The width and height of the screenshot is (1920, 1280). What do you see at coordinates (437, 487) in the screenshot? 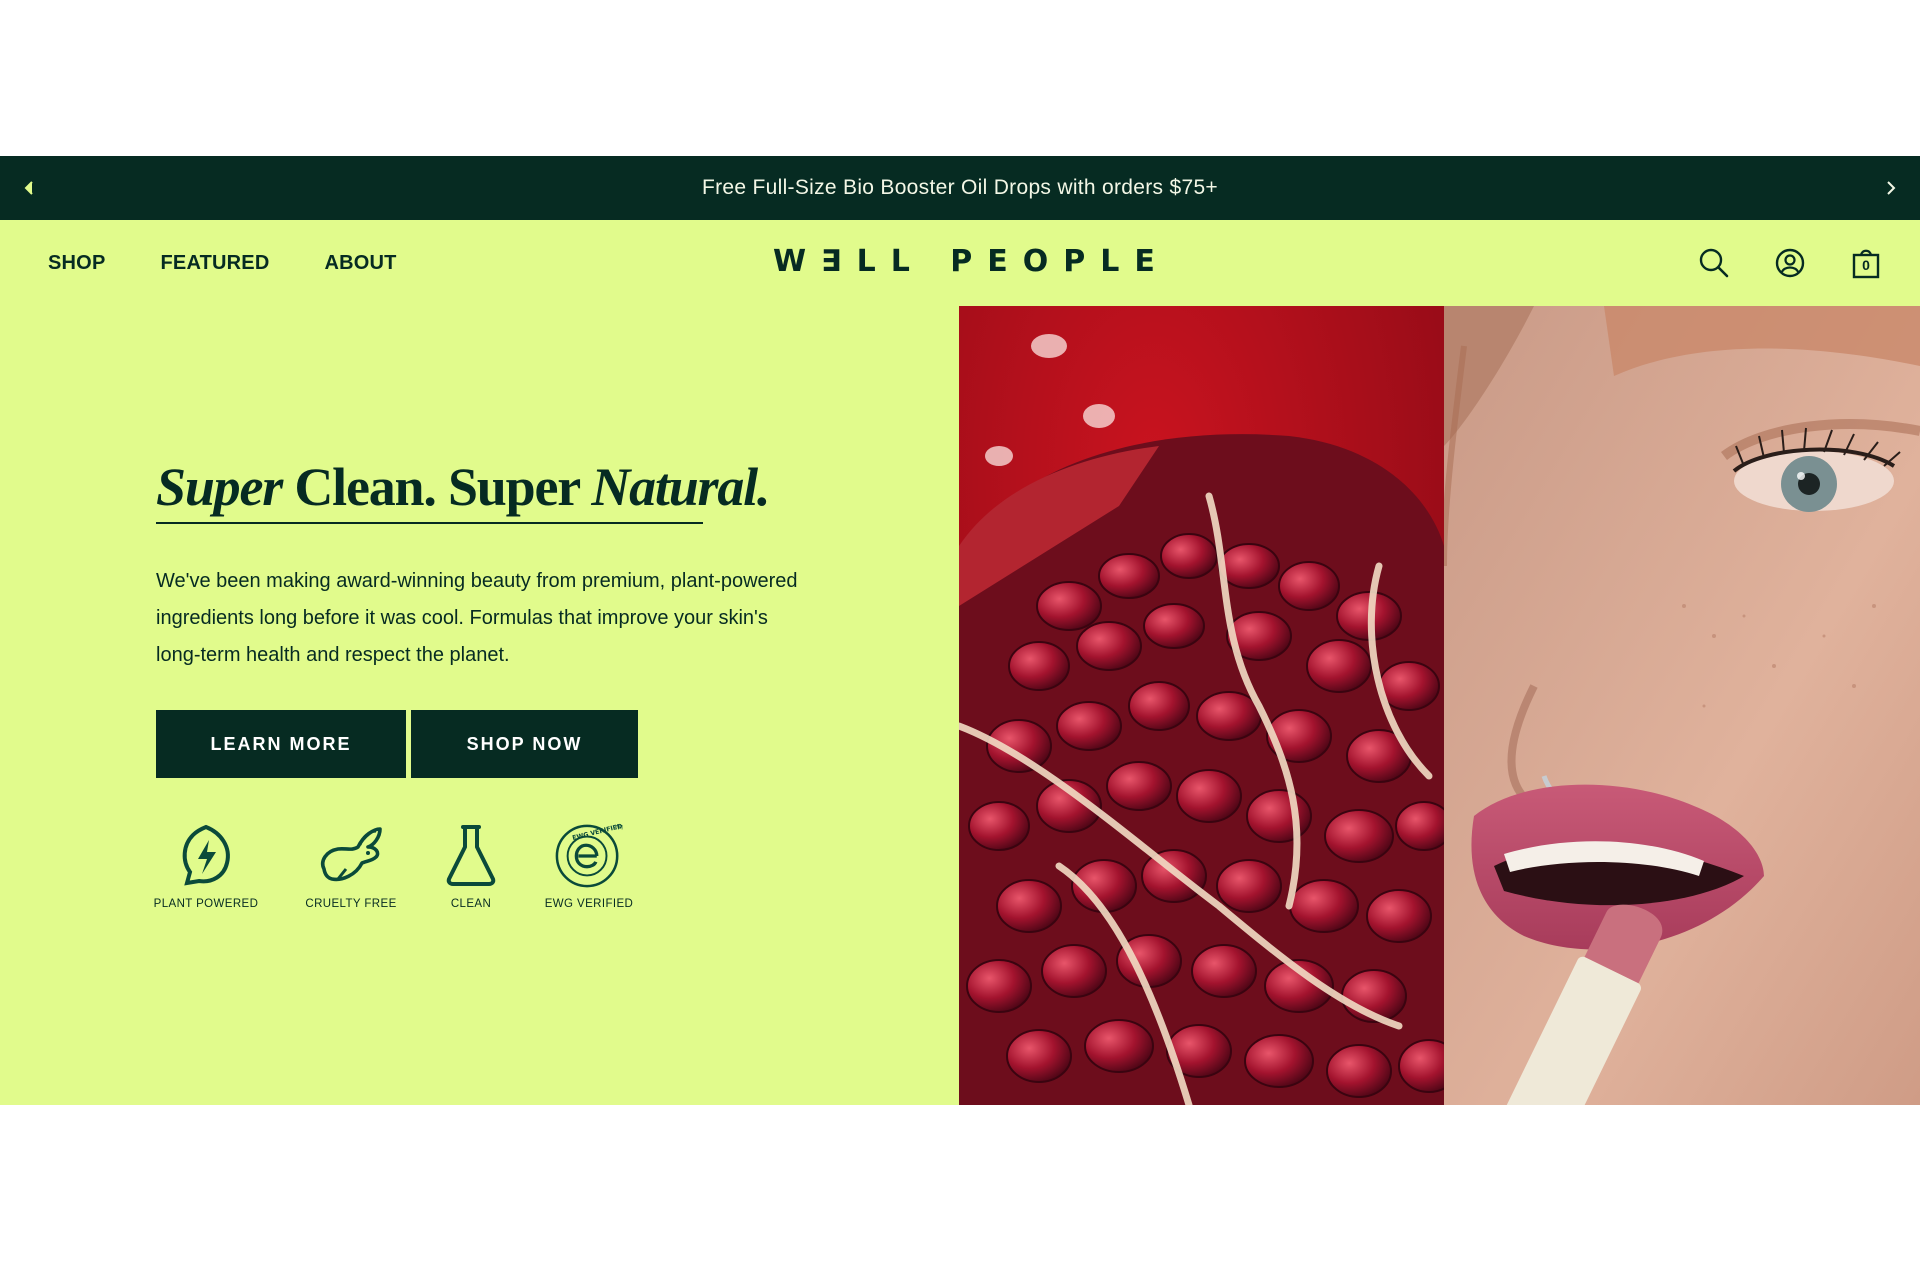
I see `headline-part-2: Clean. Super` at bounding box center [437, 487].